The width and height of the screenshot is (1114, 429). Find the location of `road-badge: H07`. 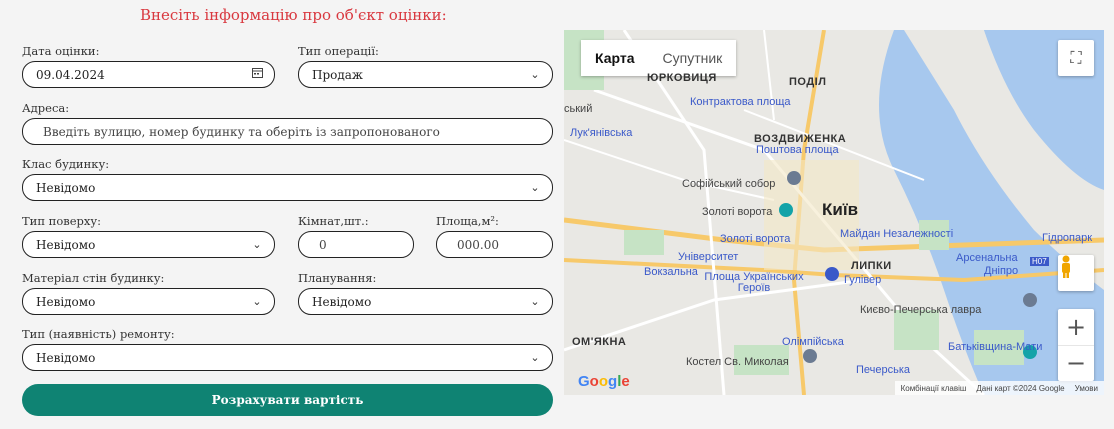

road-badge: H07 is located at coordinates (1039, 261).